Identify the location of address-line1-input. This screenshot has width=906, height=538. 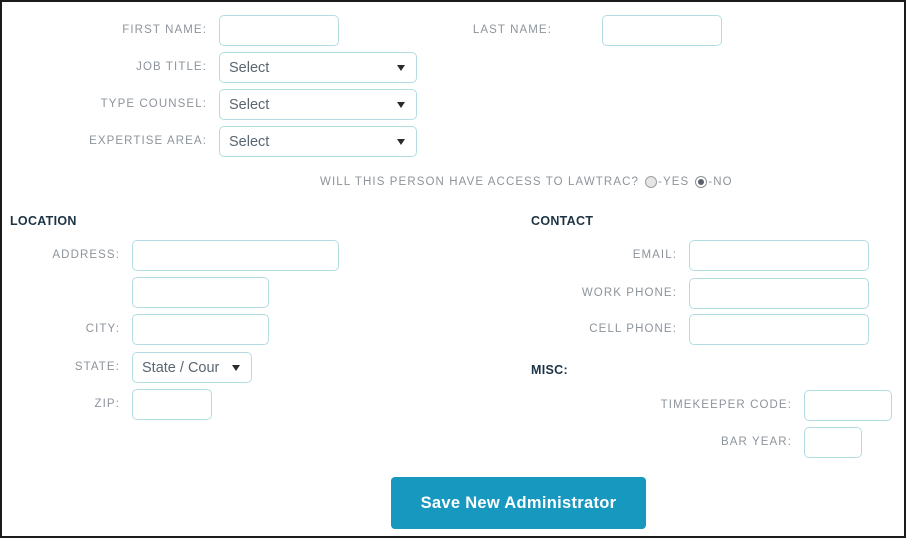
(235, 255).